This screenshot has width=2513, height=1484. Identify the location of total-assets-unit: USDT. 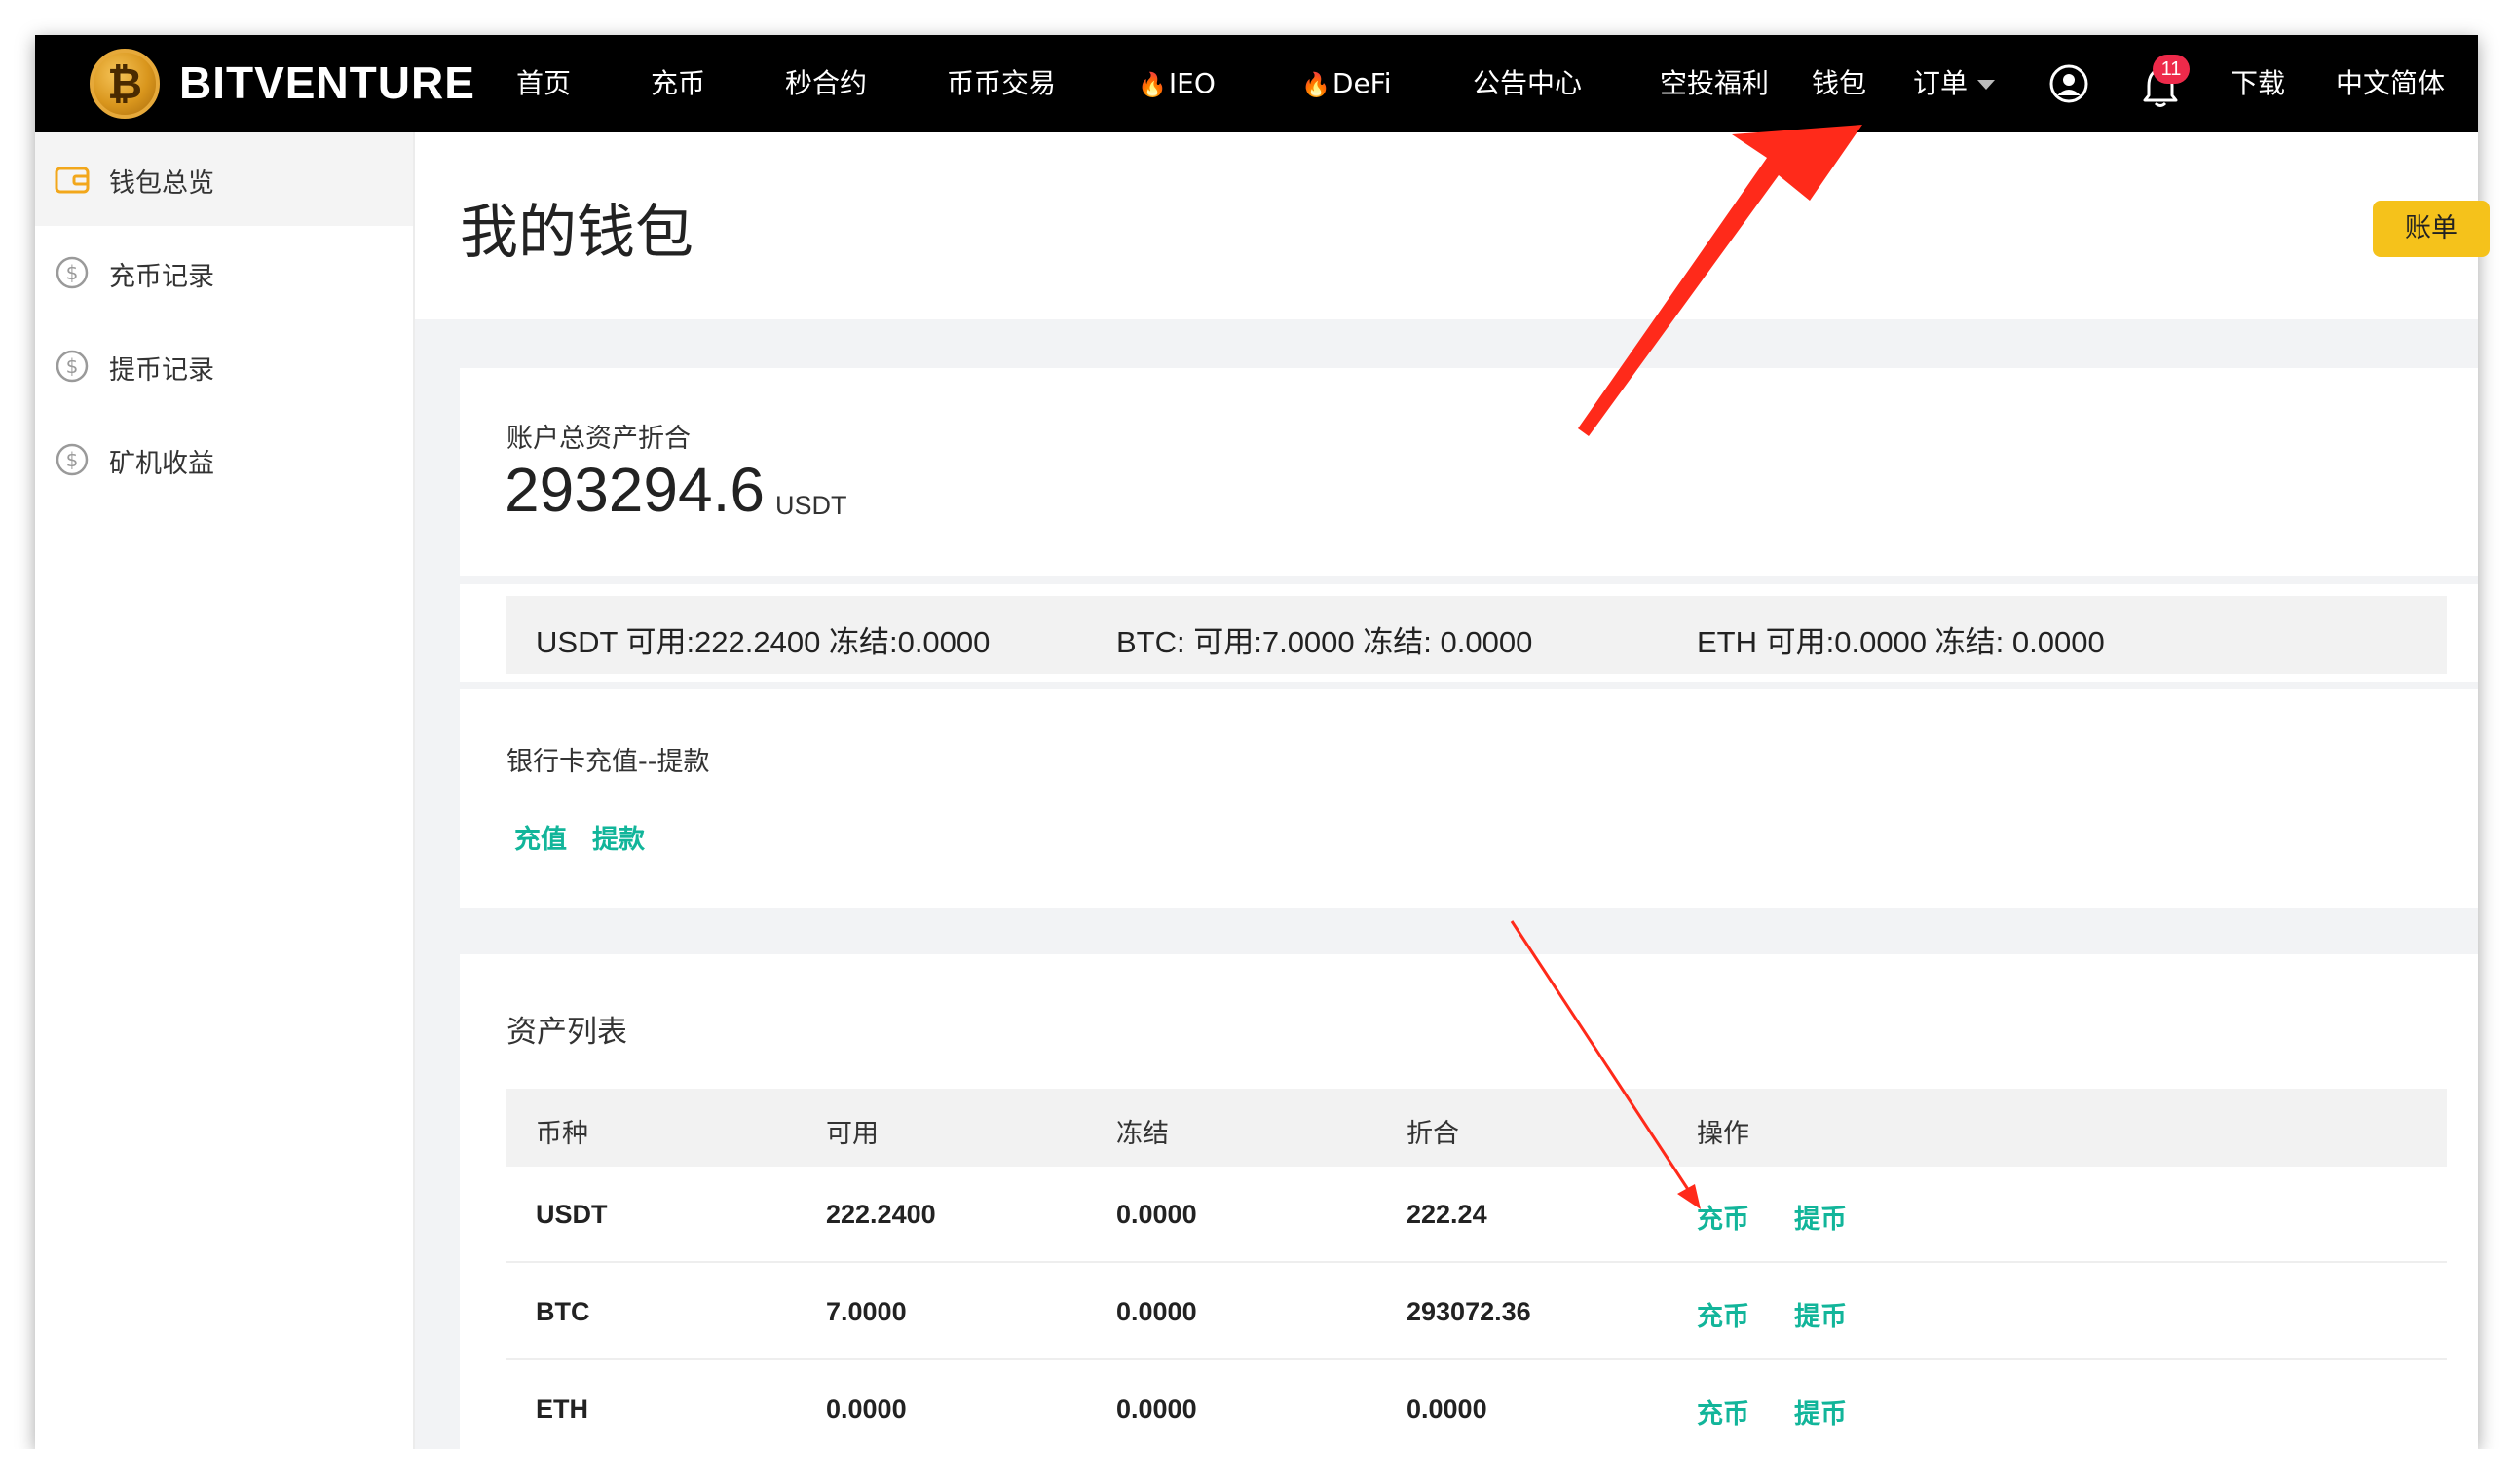
(811, 506).